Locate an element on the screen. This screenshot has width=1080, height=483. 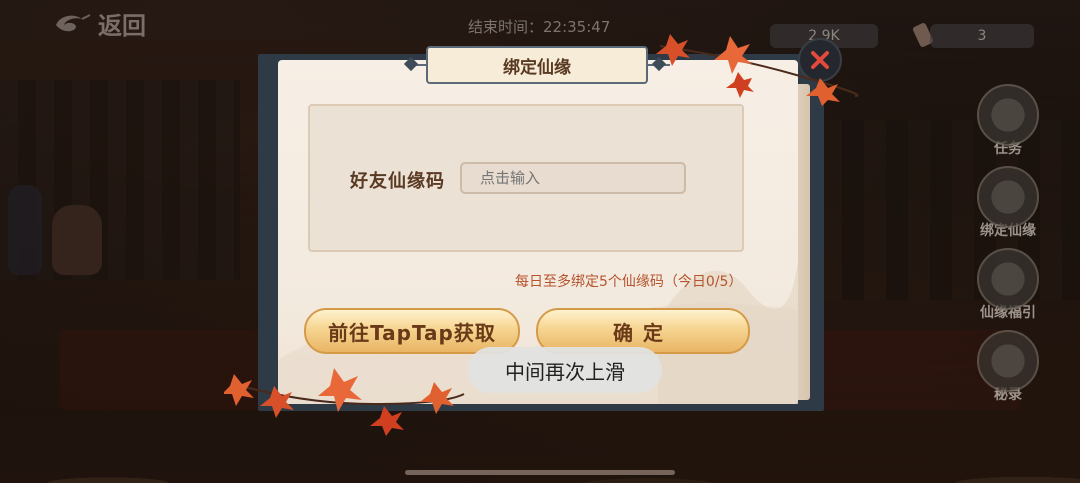
back-label: 返回 is located at coordinates (122, 26).